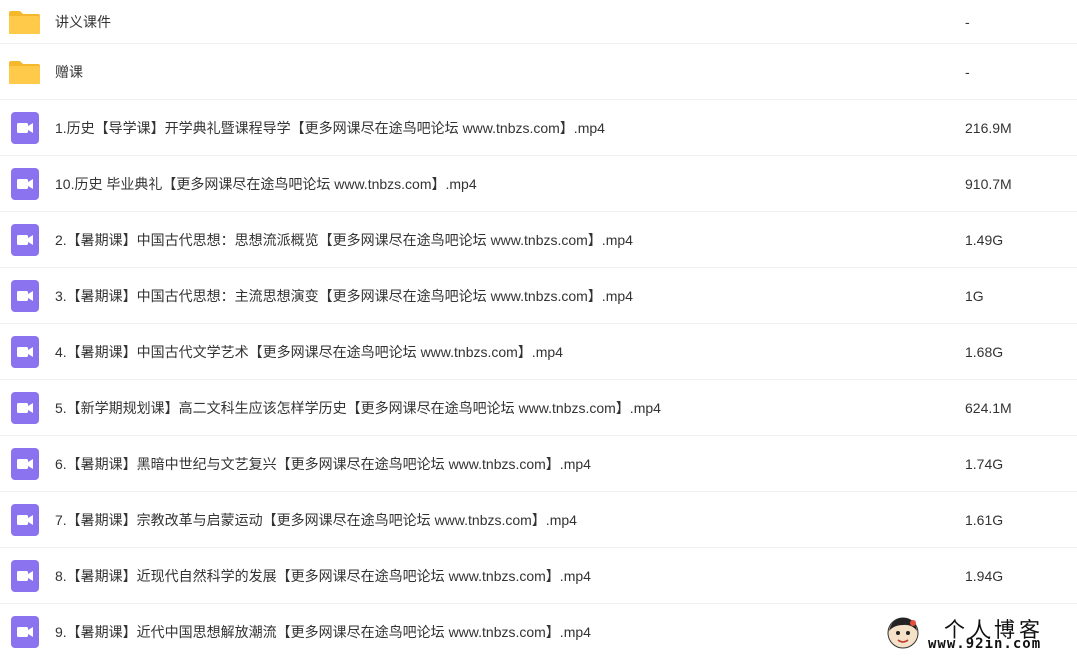  What do you see at coordinates (988, 407) in the screenshot?
I see `file-size: 624.1M` at bounding box center [988, 407].